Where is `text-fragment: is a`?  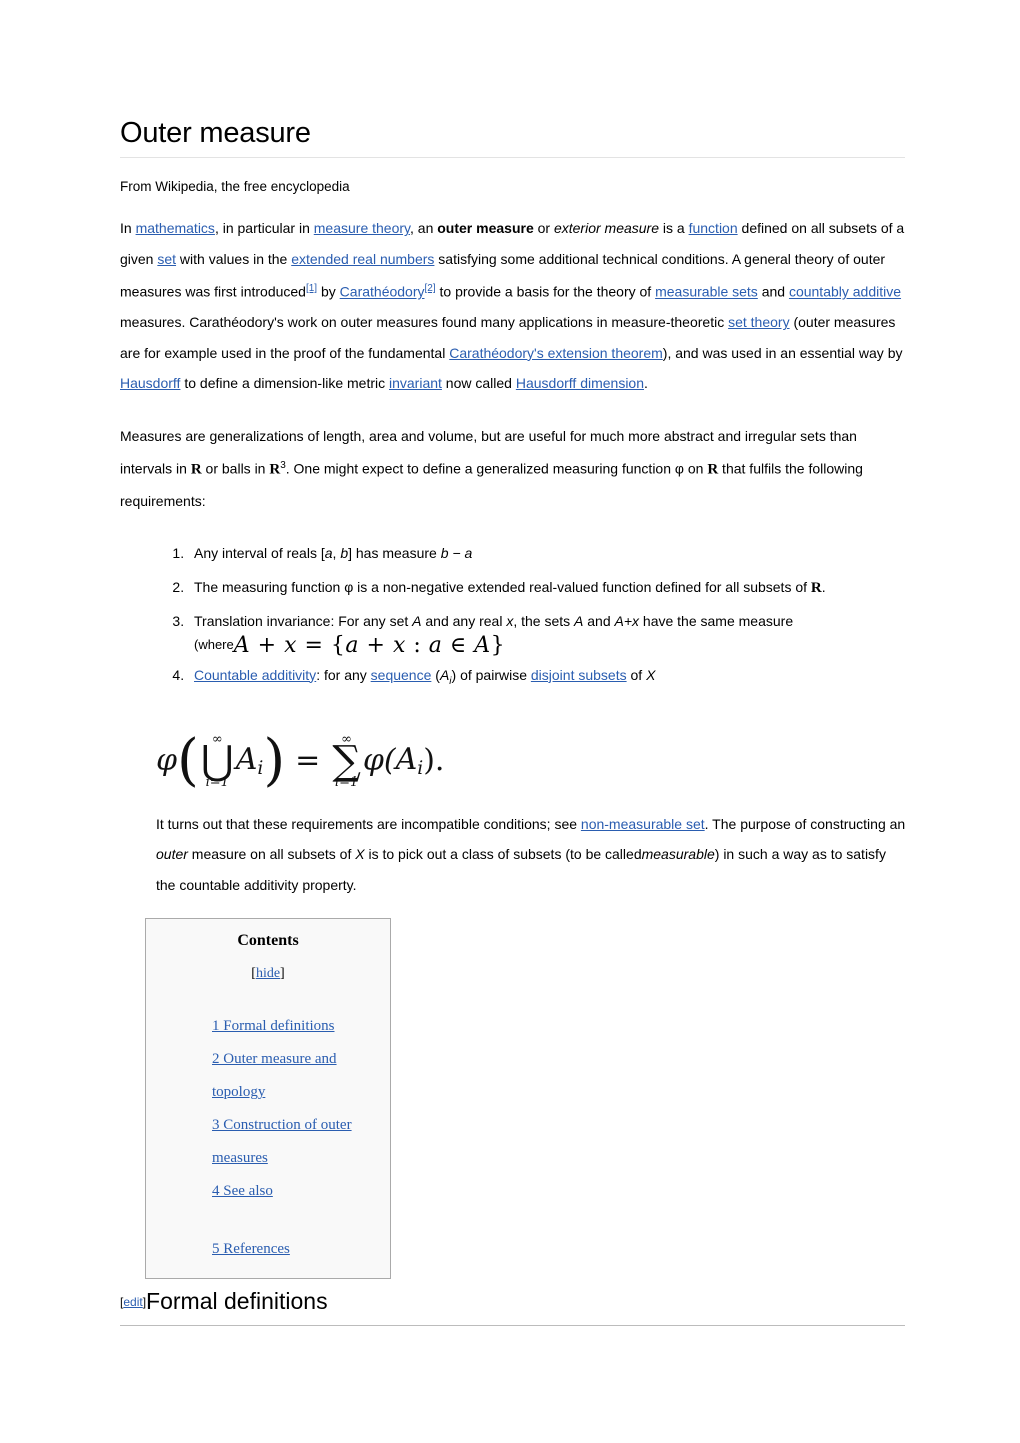
text-fragment: is a is located at coordinates (674, 228).